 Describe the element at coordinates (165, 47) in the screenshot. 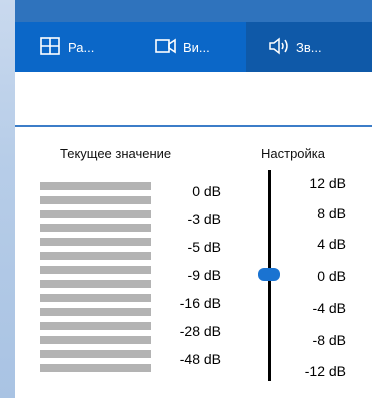

I see `camera-icon` at that location.